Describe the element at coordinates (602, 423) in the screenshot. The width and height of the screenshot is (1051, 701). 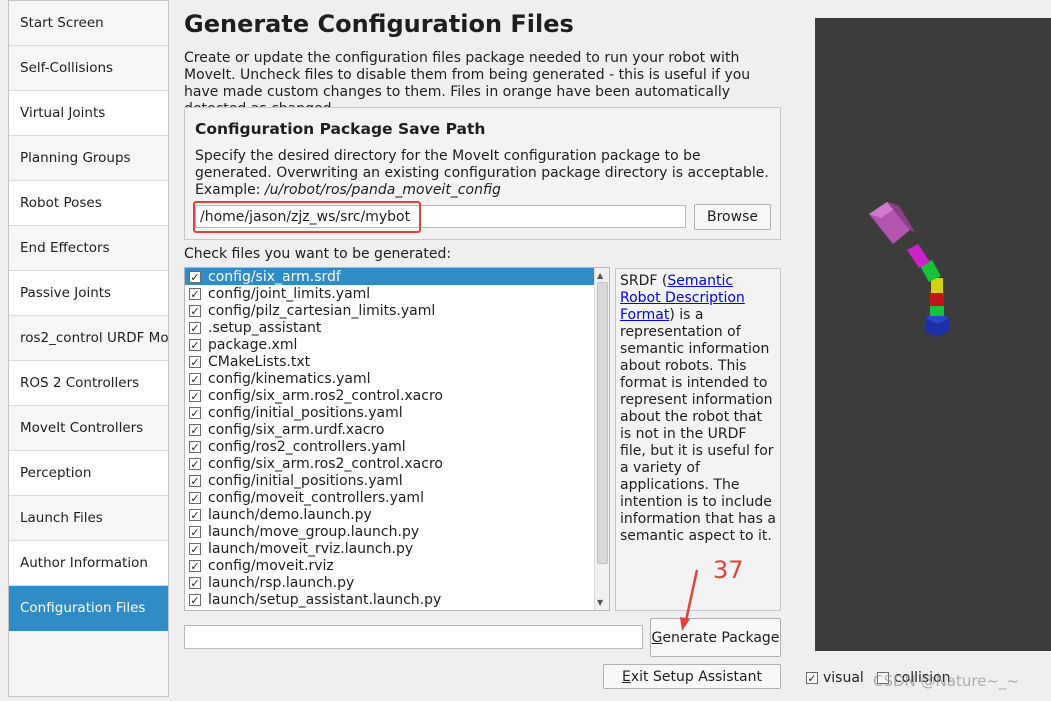
I see `scrollbar-thumb` at that location.